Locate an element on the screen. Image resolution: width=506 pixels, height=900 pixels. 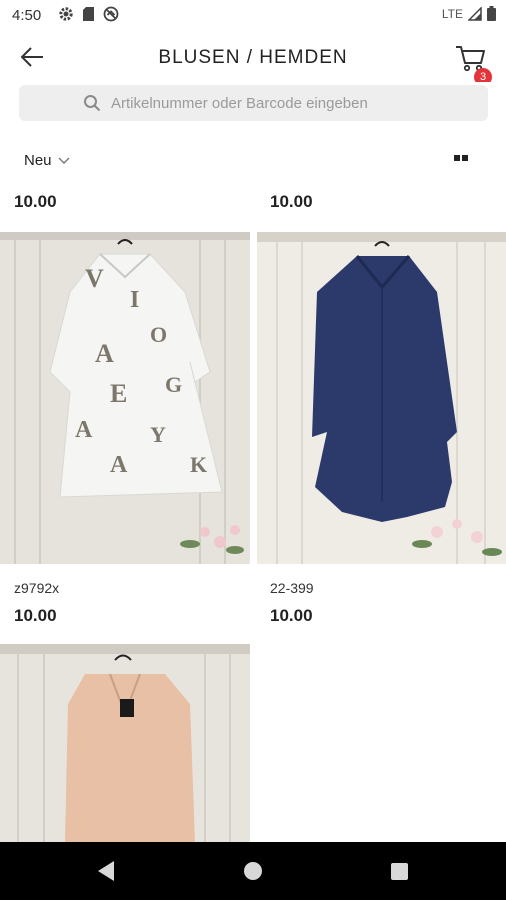
sort-dropdown: Neu is located at coordinates (47, 160).